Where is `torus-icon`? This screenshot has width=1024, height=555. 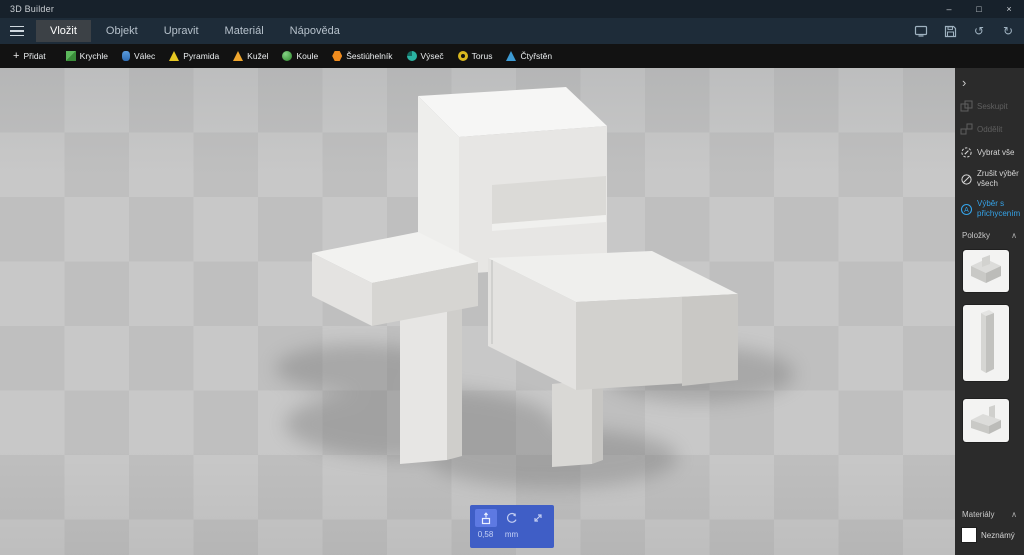 torus-icon is located at coordinates (462, 56).